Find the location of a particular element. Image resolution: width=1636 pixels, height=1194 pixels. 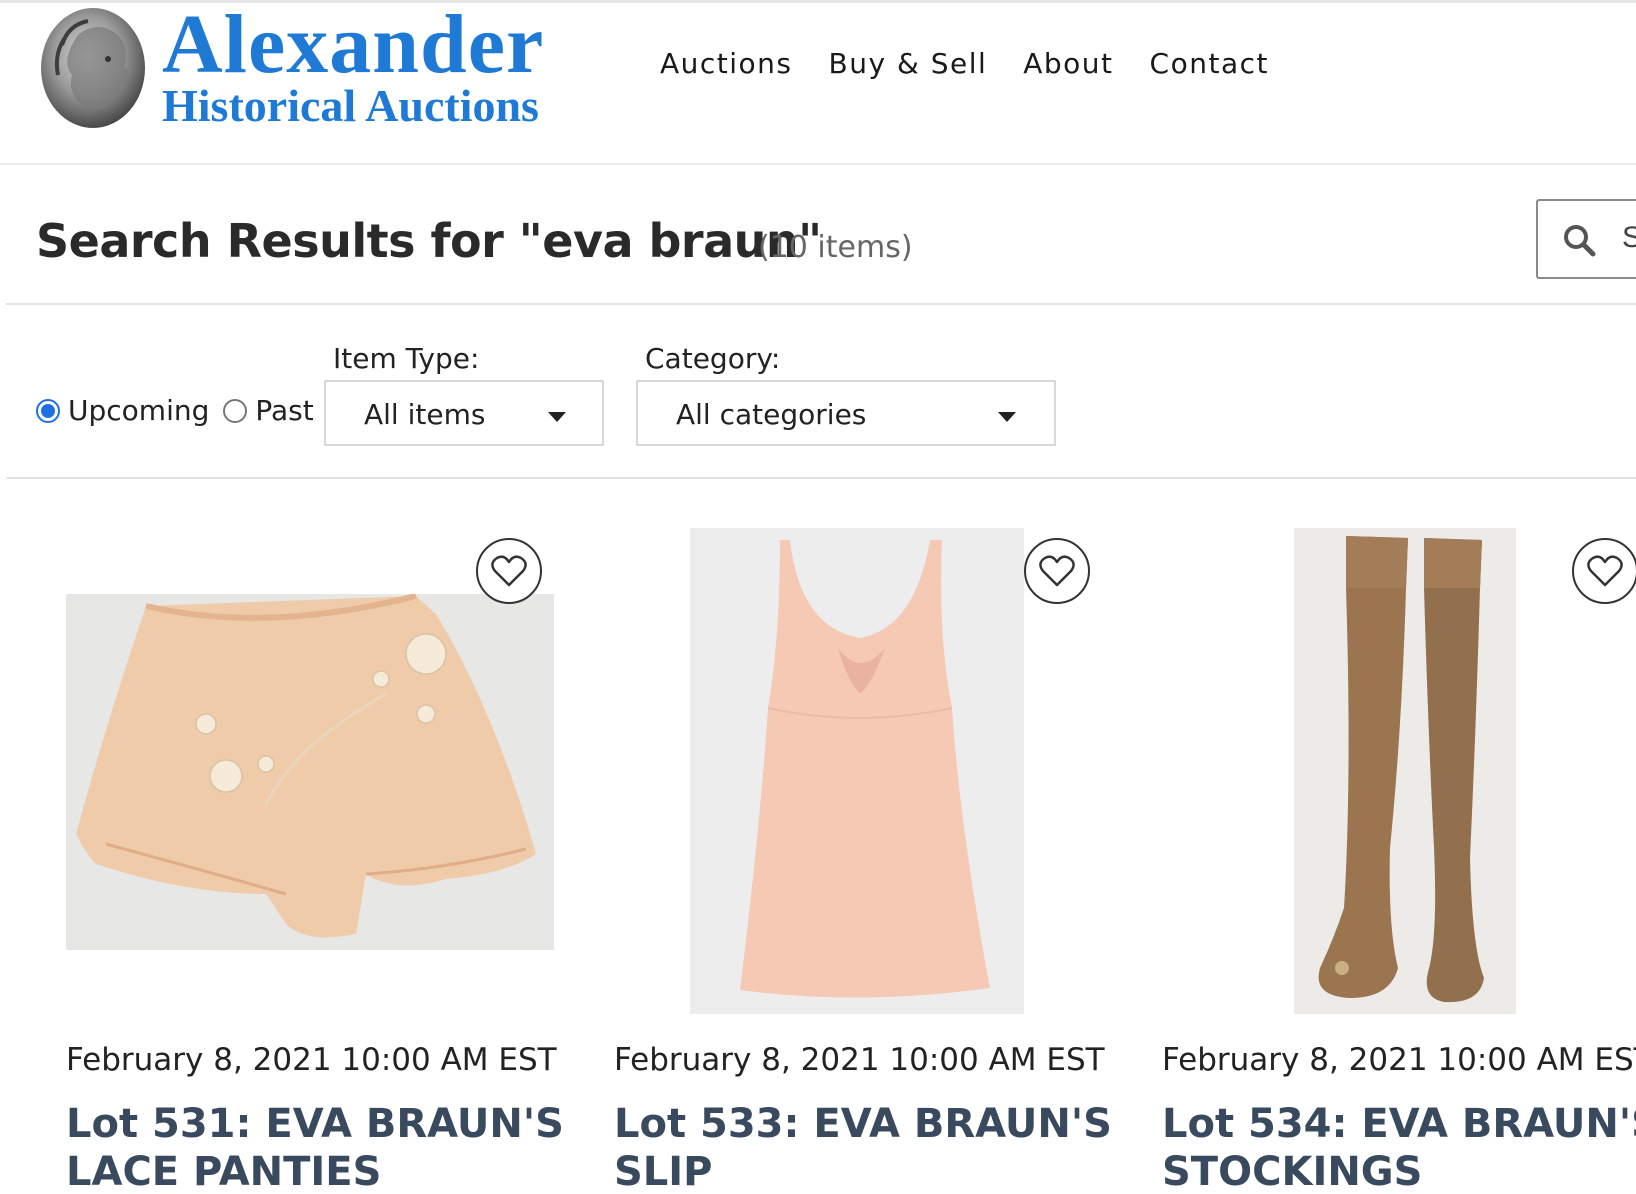

item-type-label: Item Type: is located at coordinates (406, 358).